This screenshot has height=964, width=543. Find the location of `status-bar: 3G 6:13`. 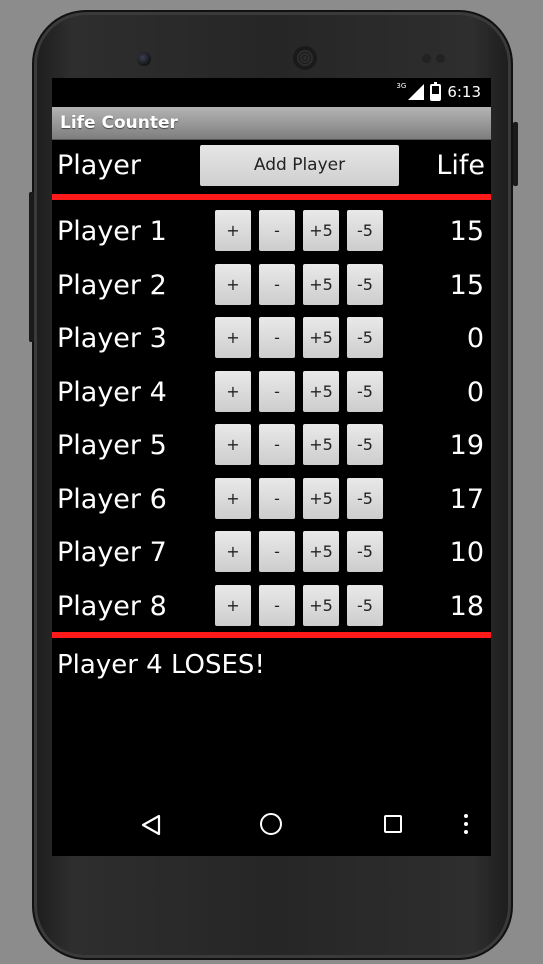

status-bar: 3G 6:13 is located at coordinates (271, 92).